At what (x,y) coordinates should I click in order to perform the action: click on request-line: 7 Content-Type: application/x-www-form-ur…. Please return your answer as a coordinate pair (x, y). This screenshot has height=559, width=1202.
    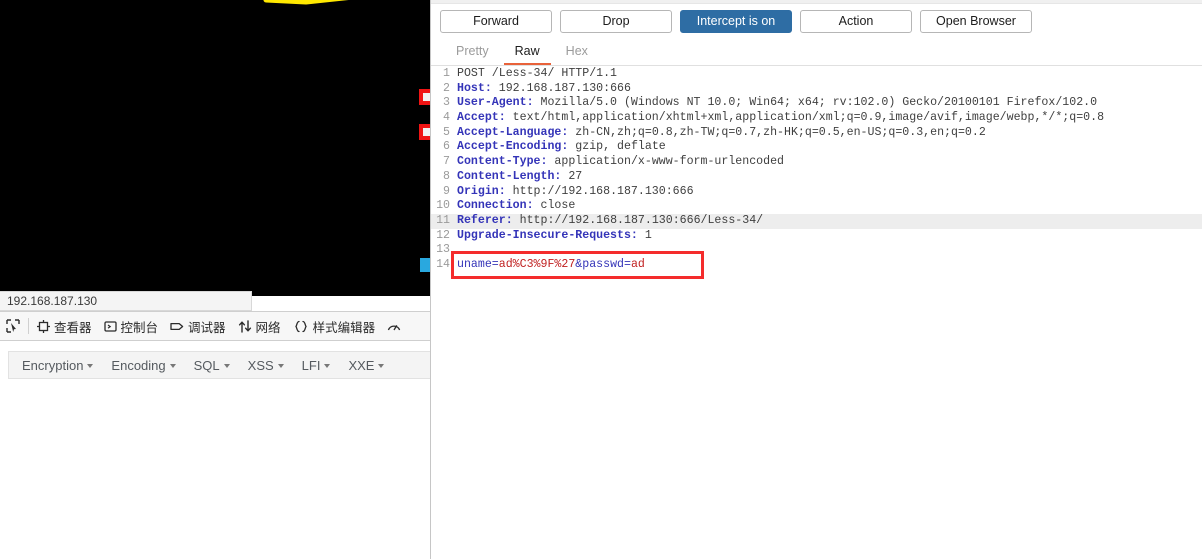
    Looking at the image, I should click on (816, 162).